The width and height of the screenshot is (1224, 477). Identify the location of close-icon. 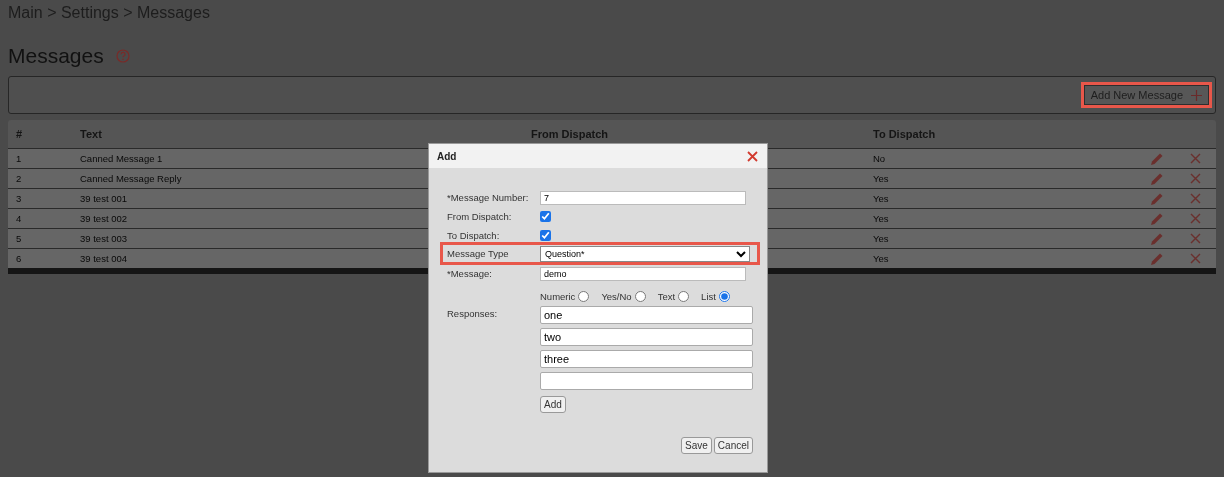
(752, 156).